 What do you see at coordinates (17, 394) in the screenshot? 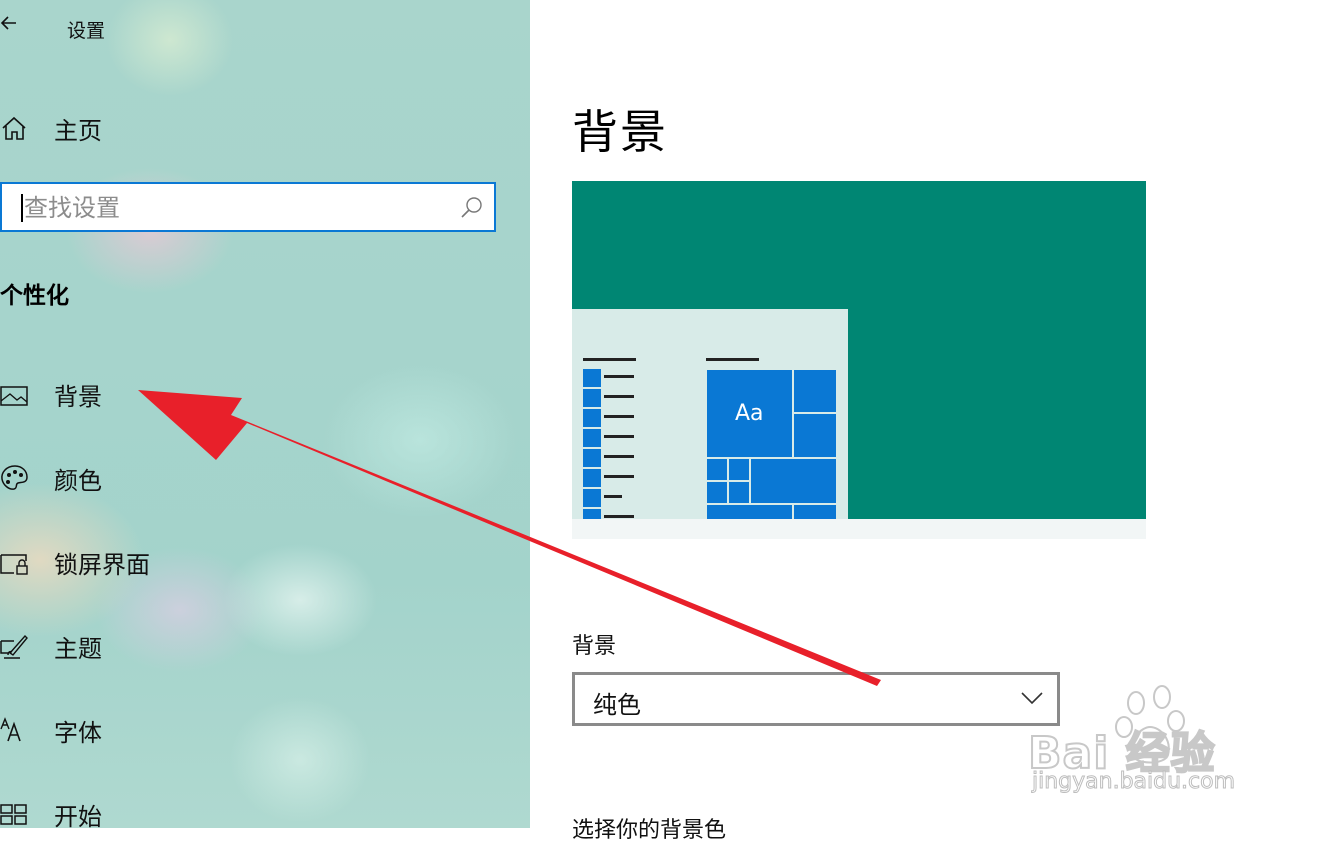
I see `picture-icon` at bounding box center [17, 394].